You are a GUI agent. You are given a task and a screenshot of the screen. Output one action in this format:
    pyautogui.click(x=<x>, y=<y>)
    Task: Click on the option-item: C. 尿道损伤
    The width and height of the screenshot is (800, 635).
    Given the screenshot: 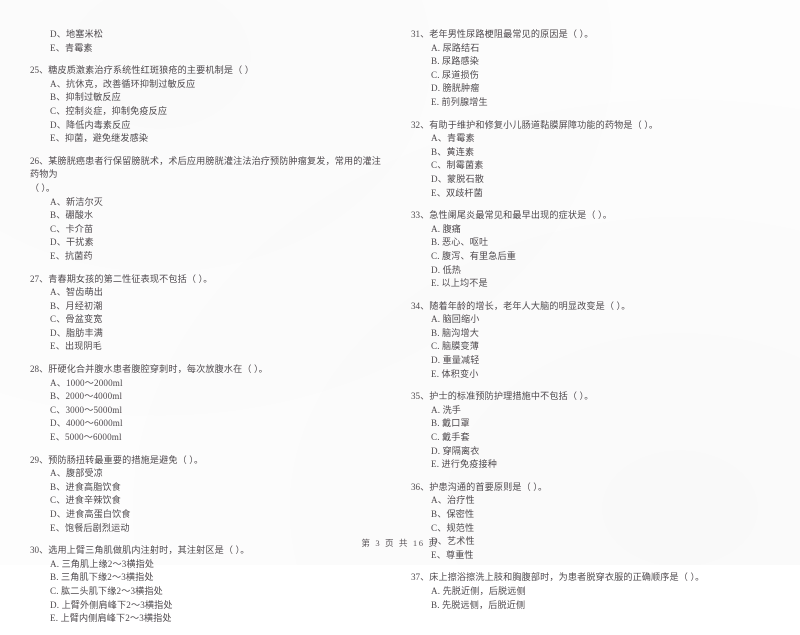 What is the action you would take?
    pyautogui.click(x=455, y=74)
    